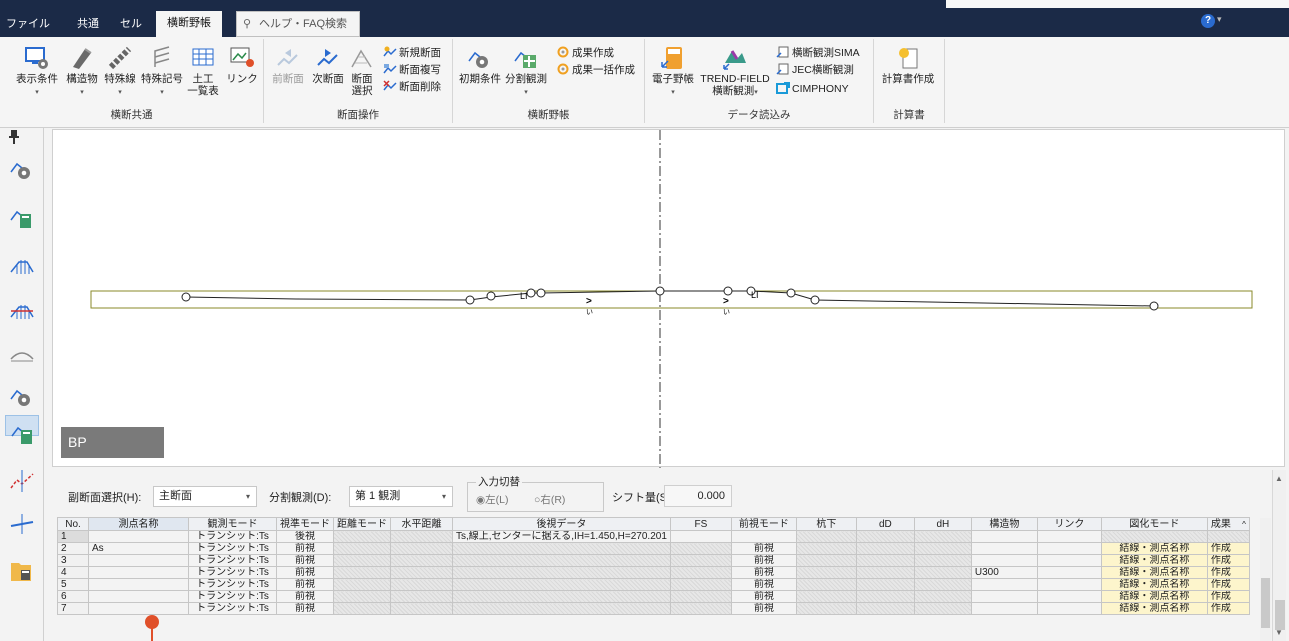 Image resolution: width=1289 pixels, height=641 pixels. Describe the element at coordinates (1154, 524) in the screenshot. I see `col-header: 図化モード` at that location.